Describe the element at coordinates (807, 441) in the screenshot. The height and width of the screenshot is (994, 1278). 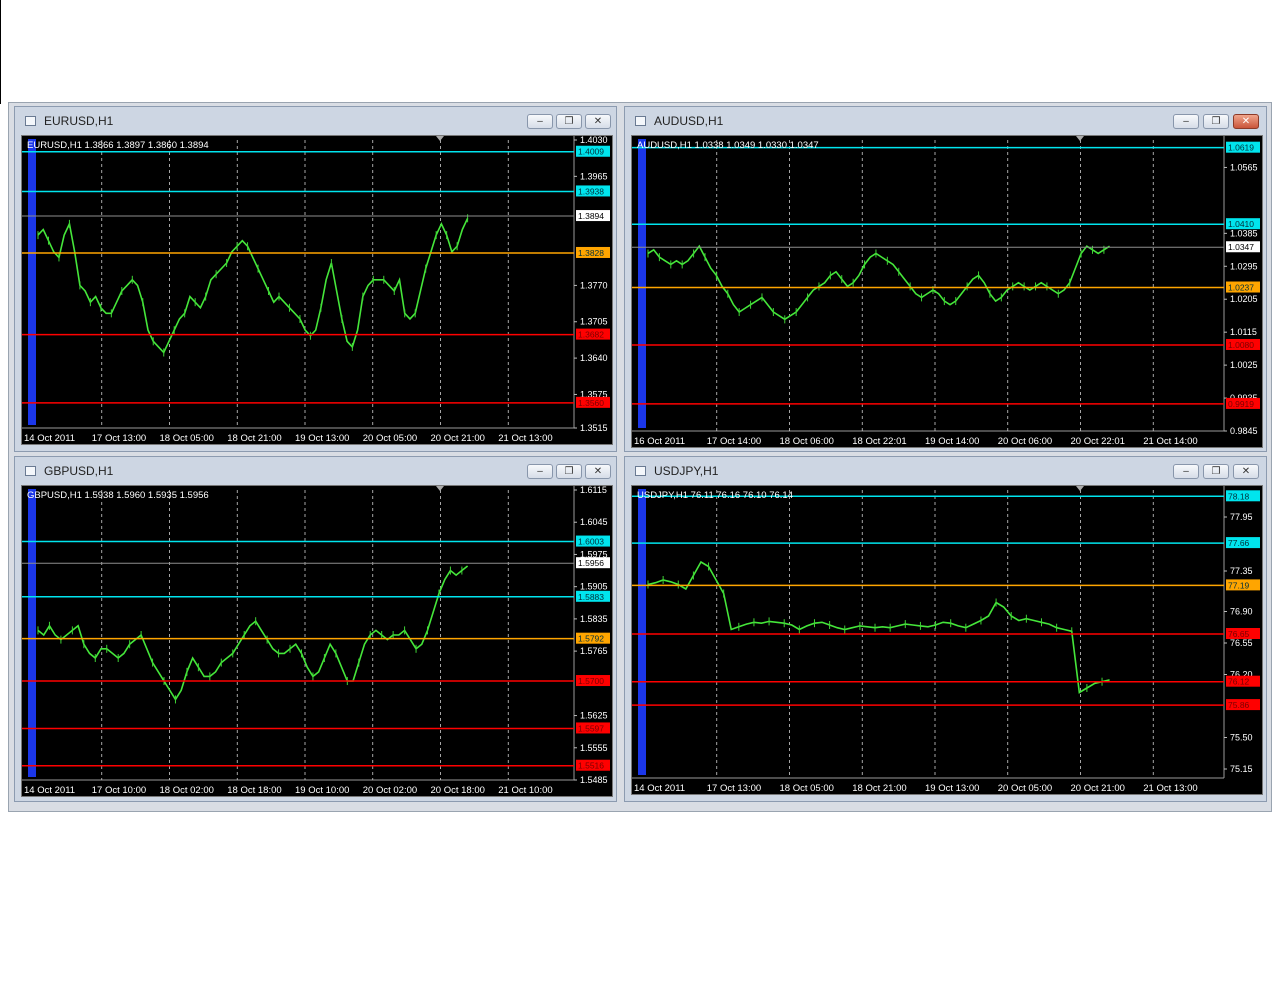
I see `time-label: 18 Oct 06:00` at that location.